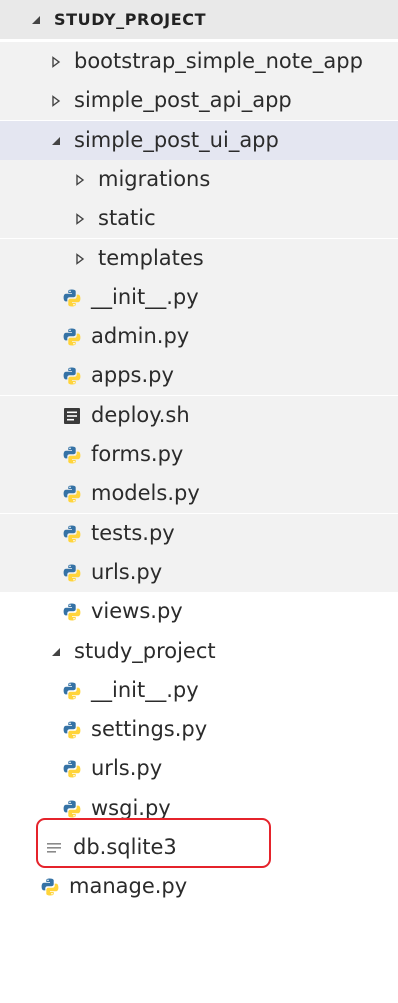 This screenshot has width=398, height=1003. I want to click on folder-label: bootstrap_simple_note_app, so click(218, 61).